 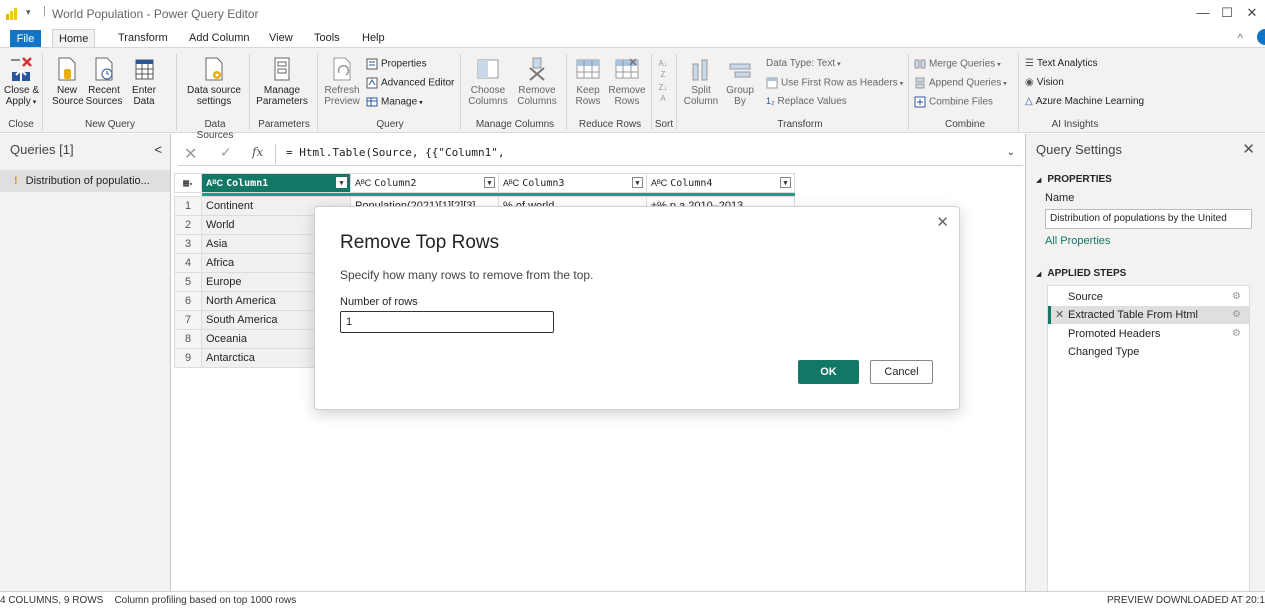 I want to click on append-queries-button: Append Queries ▾, so click(x=960, y=83).